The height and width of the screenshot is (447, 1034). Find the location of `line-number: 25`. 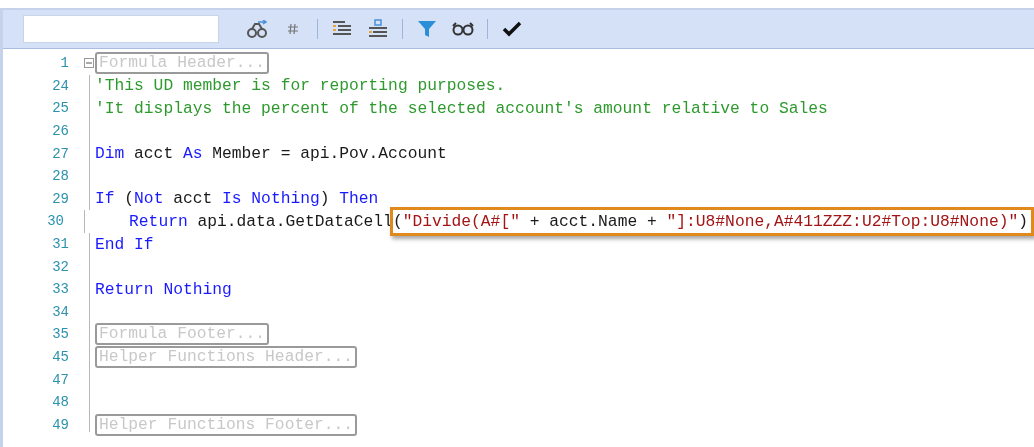

line-number: 25 is located at coordinates (60, 108).